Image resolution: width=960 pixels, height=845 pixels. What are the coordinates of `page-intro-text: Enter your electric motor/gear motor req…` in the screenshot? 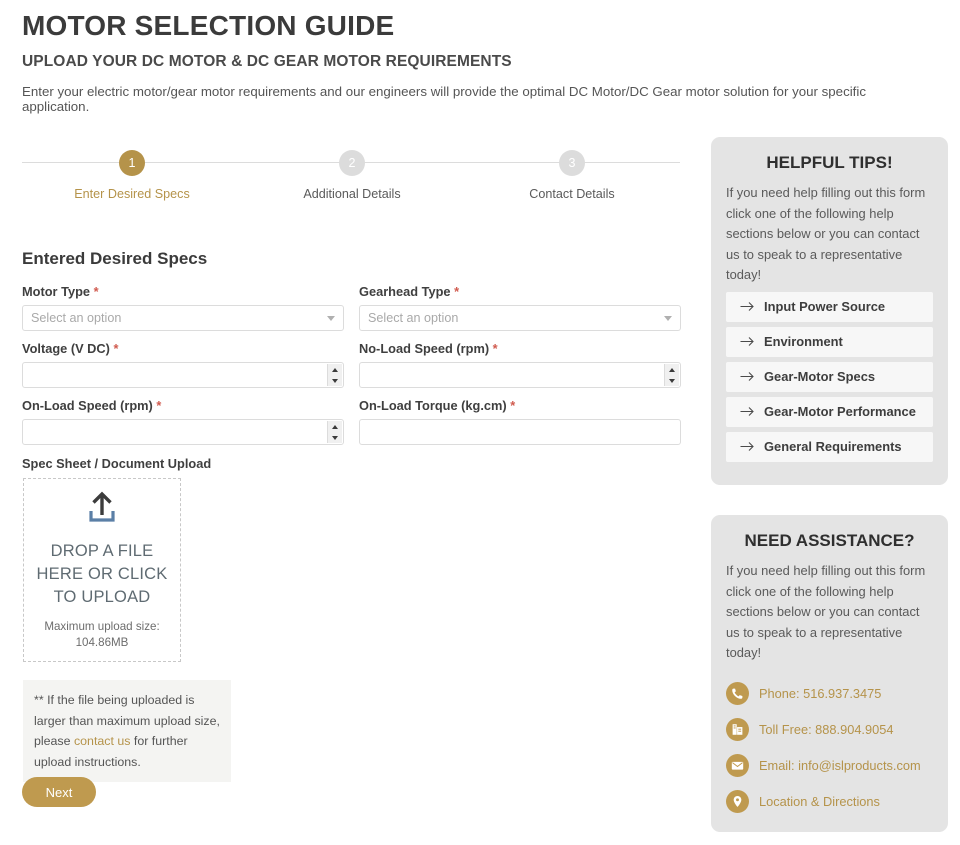 It's located at (444, 99).